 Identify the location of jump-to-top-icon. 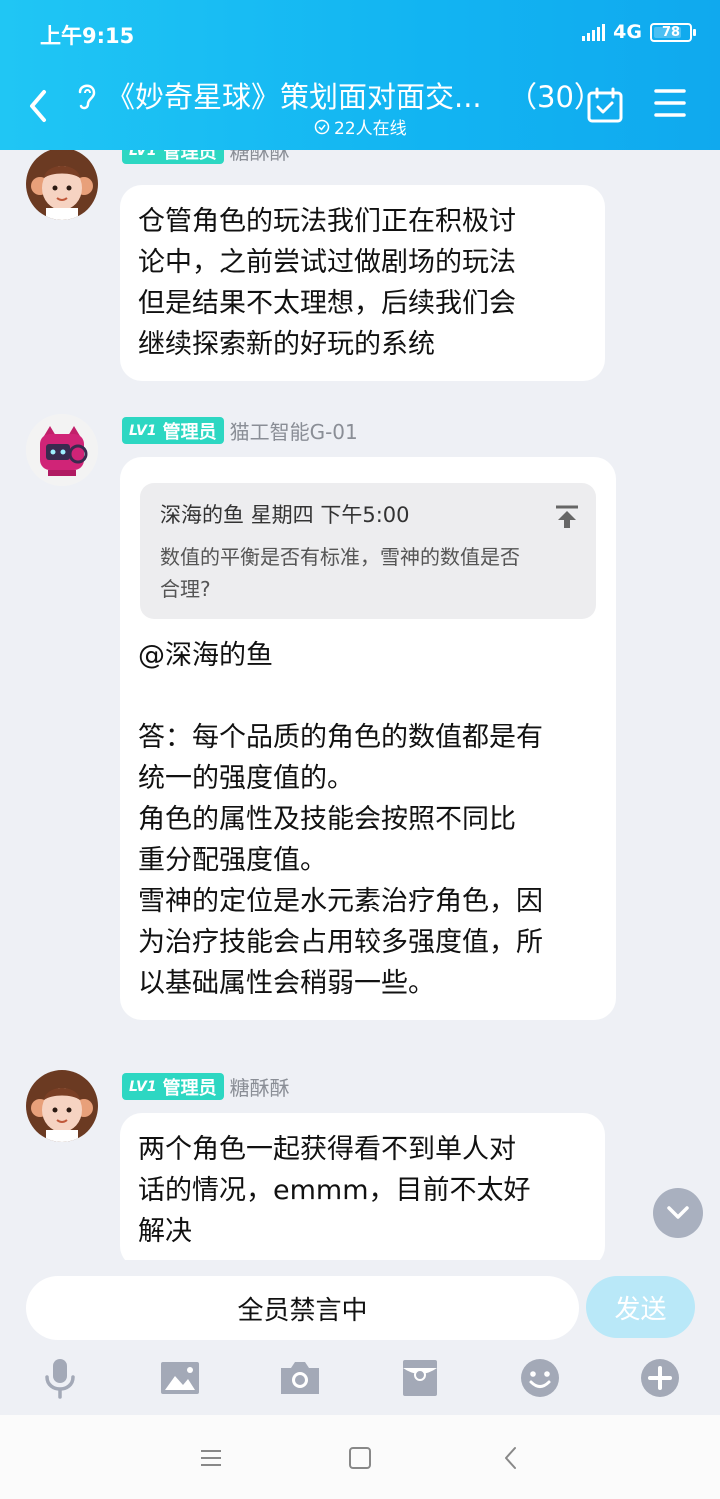
(567, 514).